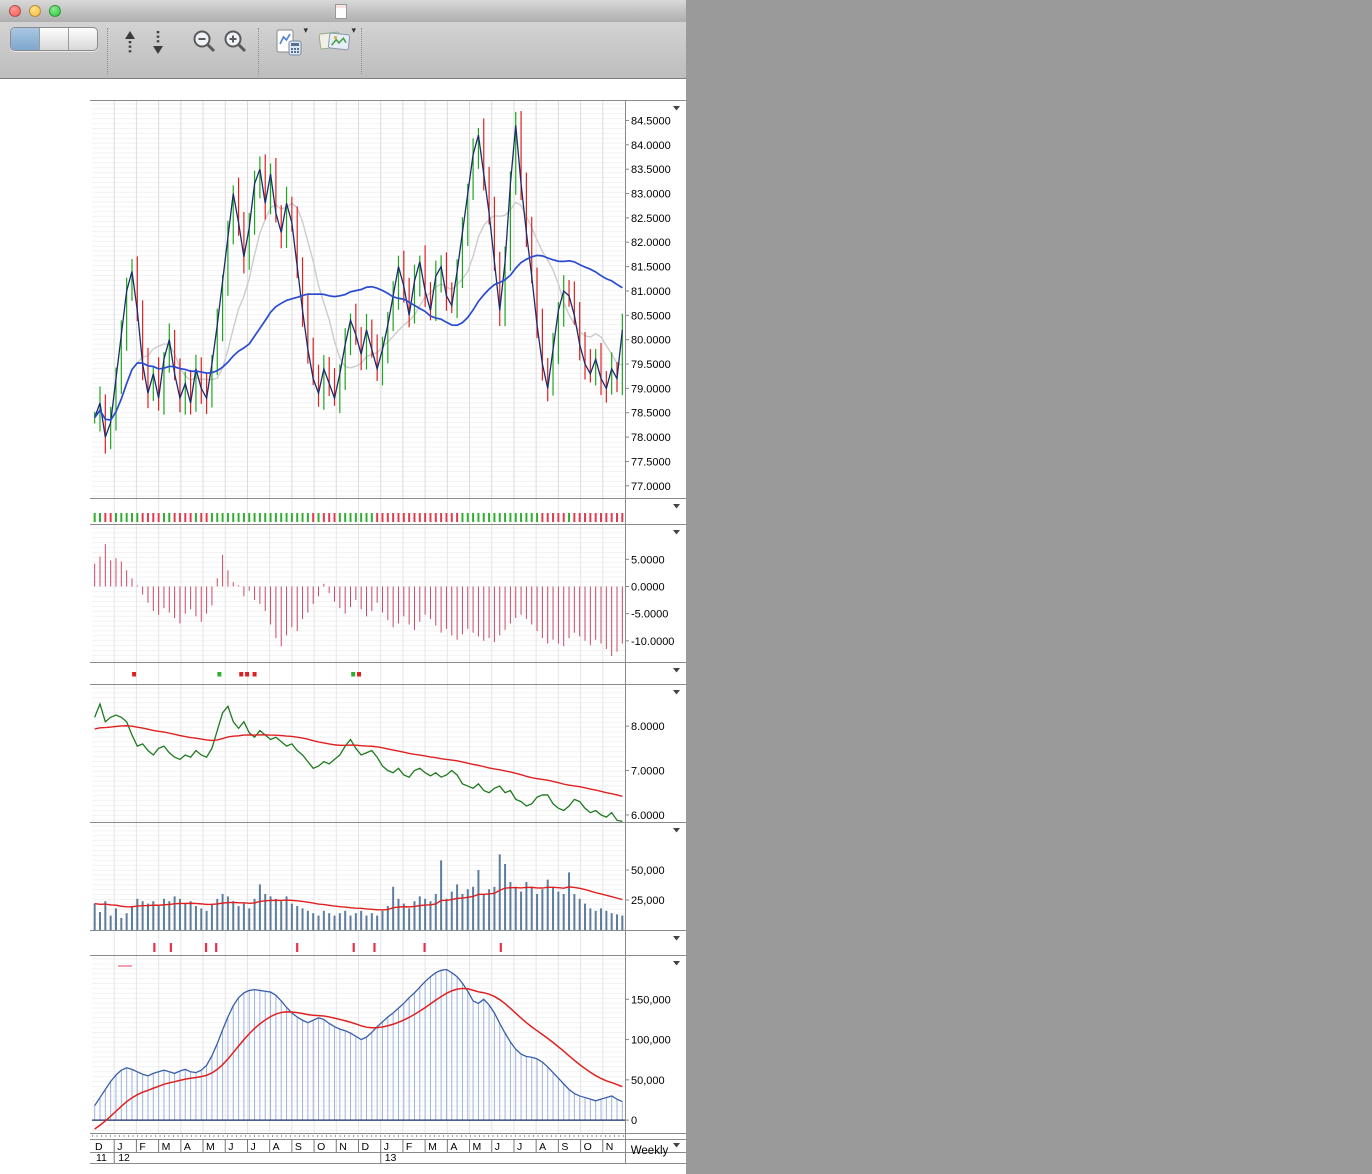 This screenshot has width=1372, height=1174. Describe the element at coordinates (651, 1000) in the screenshot. I see `axis-tick-label: 150,000` at that location.